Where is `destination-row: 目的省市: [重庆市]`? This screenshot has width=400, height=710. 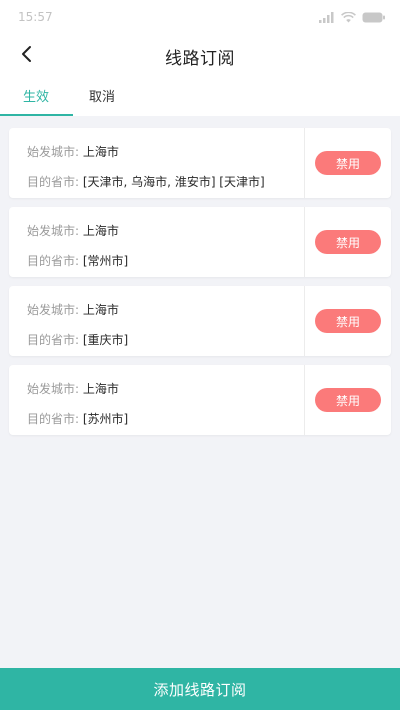 destination-row: 目的省市: [重庆市] is located at coordinates (165, 340).